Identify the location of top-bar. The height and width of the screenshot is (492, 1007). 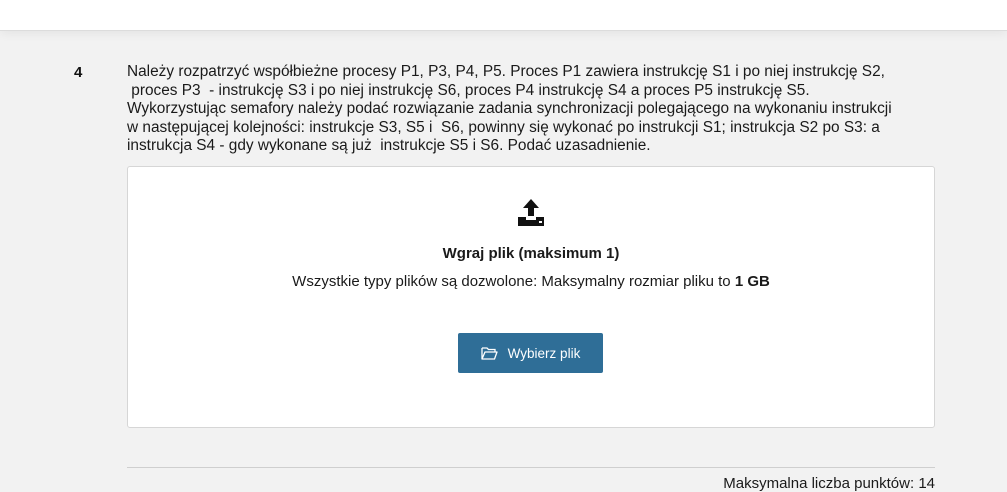
(503, 15).